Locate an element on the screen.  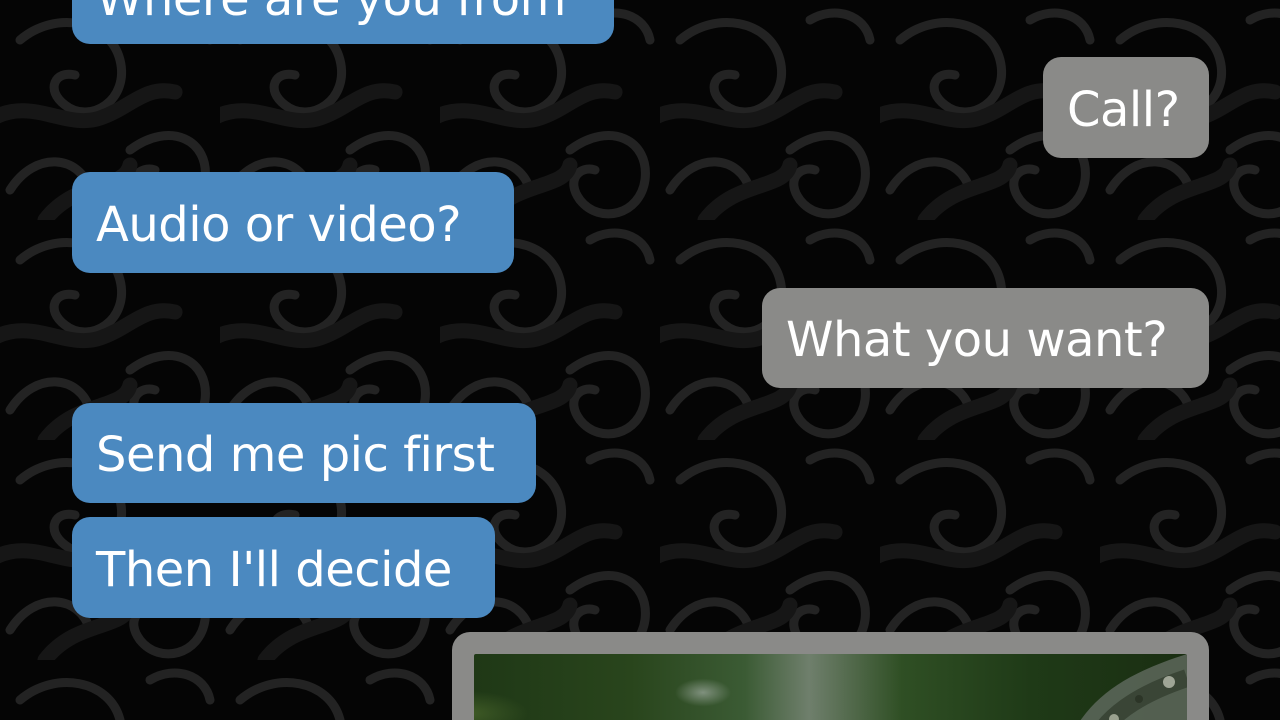
message-text: Then I'll decide is located at coordinates (274, 569).